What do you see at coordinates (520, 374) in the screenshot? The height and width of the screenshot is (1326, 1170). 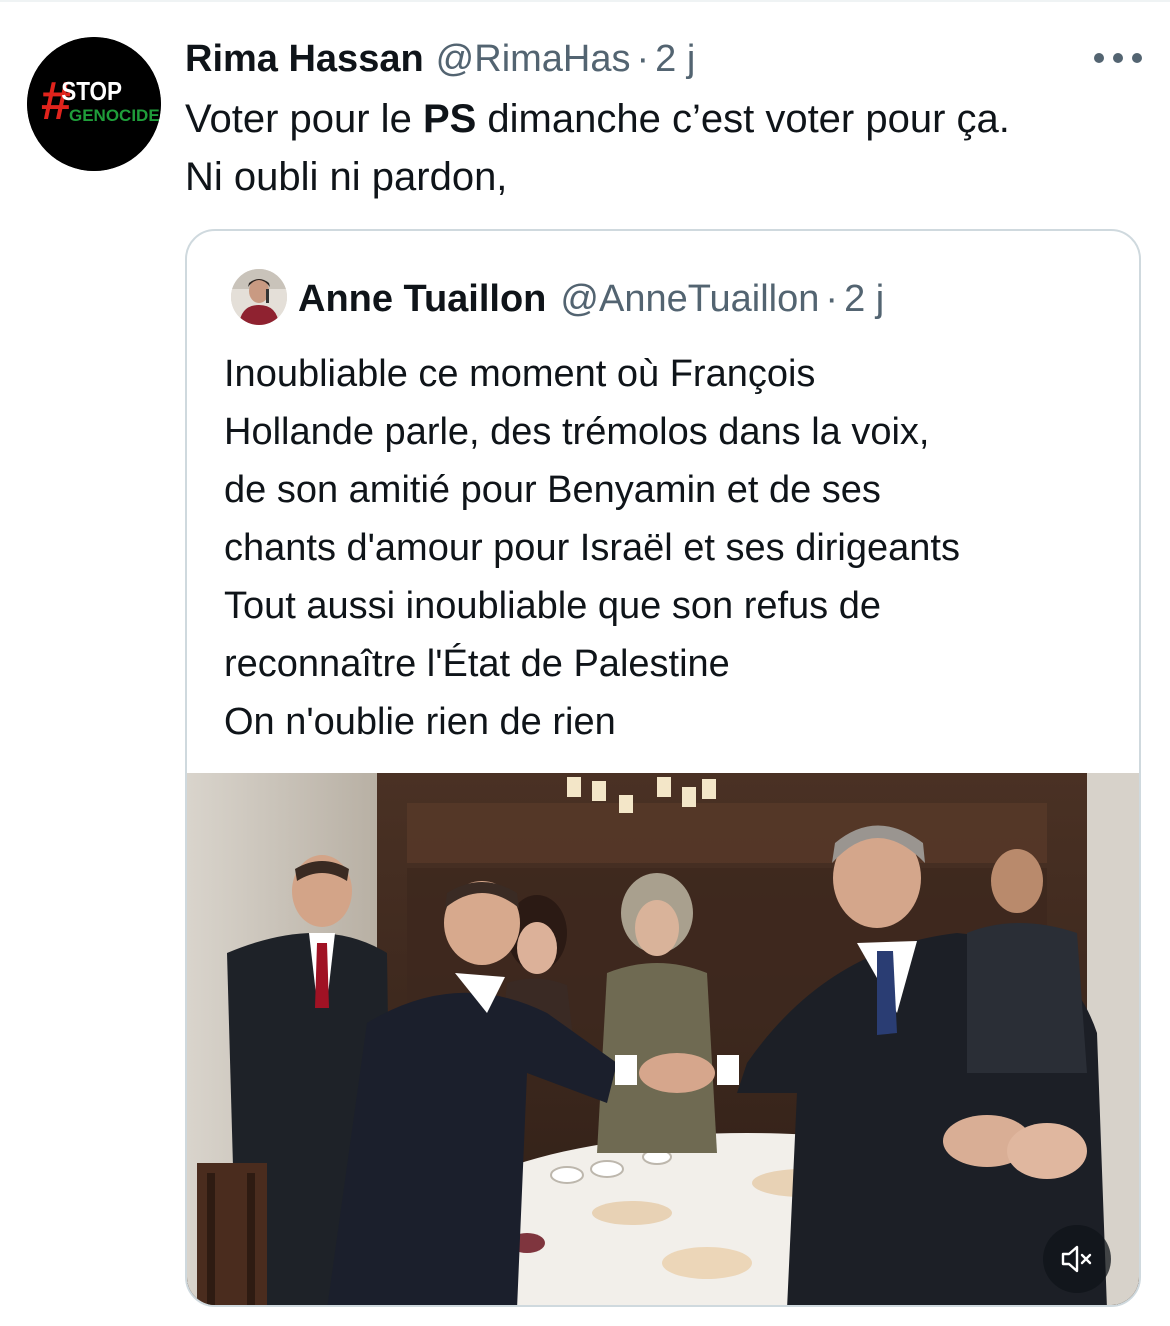 I see `quoted-text-line: Inoubliable ce moment où François` at bounding box center [520, 374].